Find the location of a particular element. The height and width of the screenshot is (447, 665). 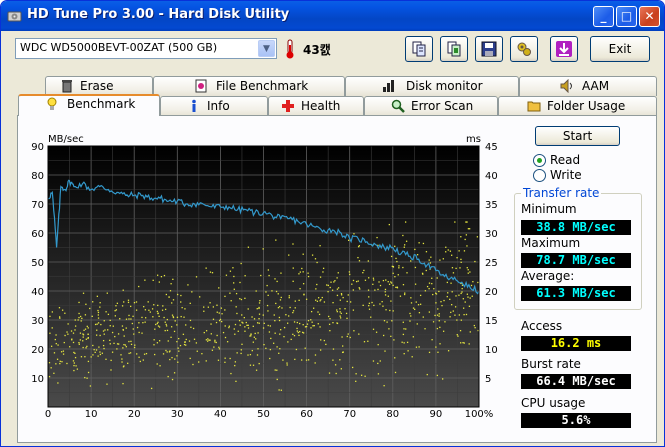

write-radio-label: Write is located at coordinates (566, 175).